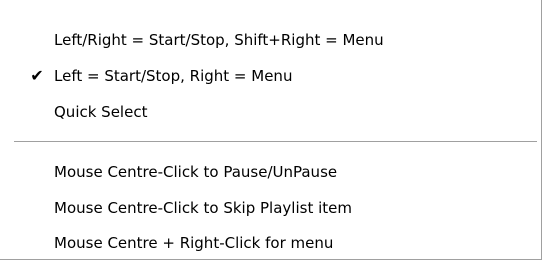 The height and width of the screenshot is (261, 542). I want to click on menu-item-quick-select: Quick Select, so click(270, 112).